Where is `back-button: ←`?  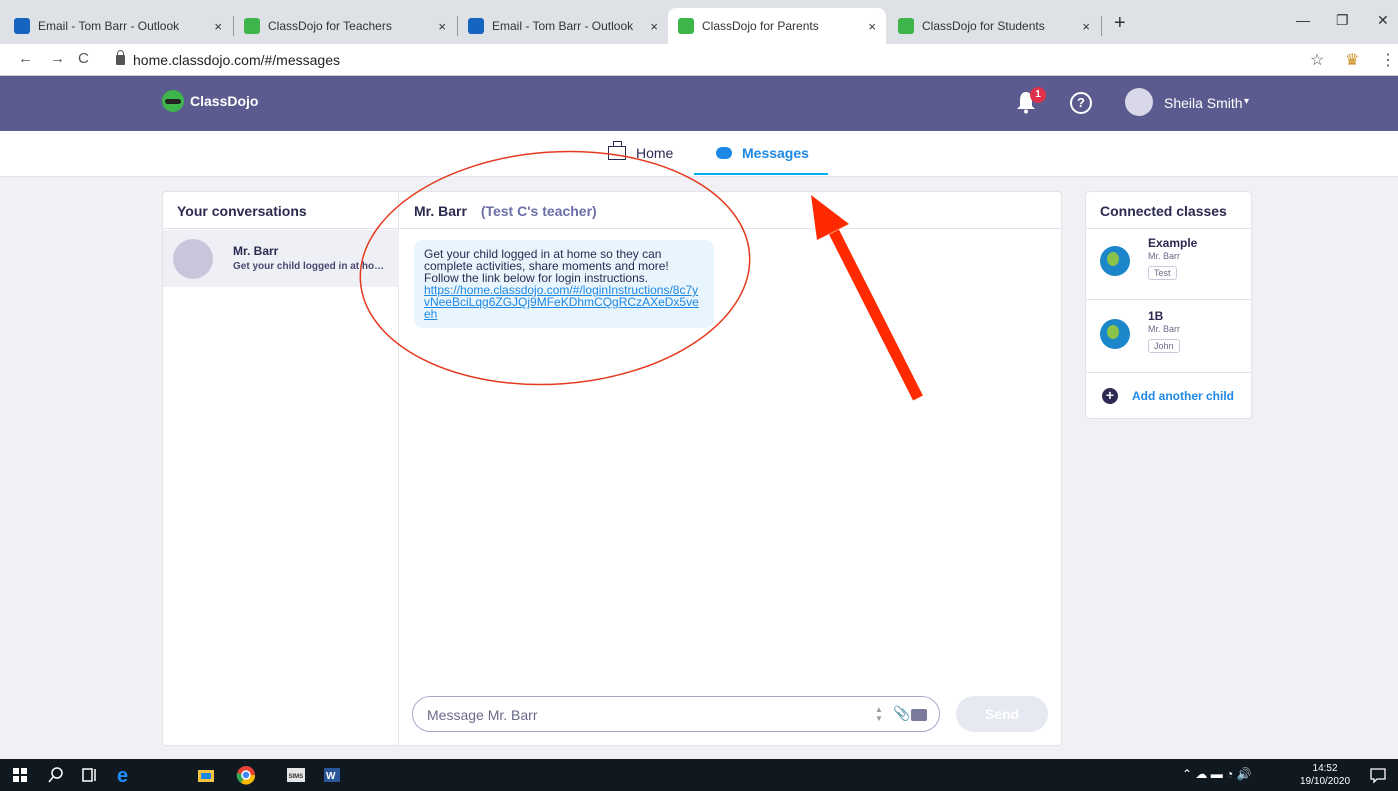
back-button: ← is located at coordinates (25, 58).